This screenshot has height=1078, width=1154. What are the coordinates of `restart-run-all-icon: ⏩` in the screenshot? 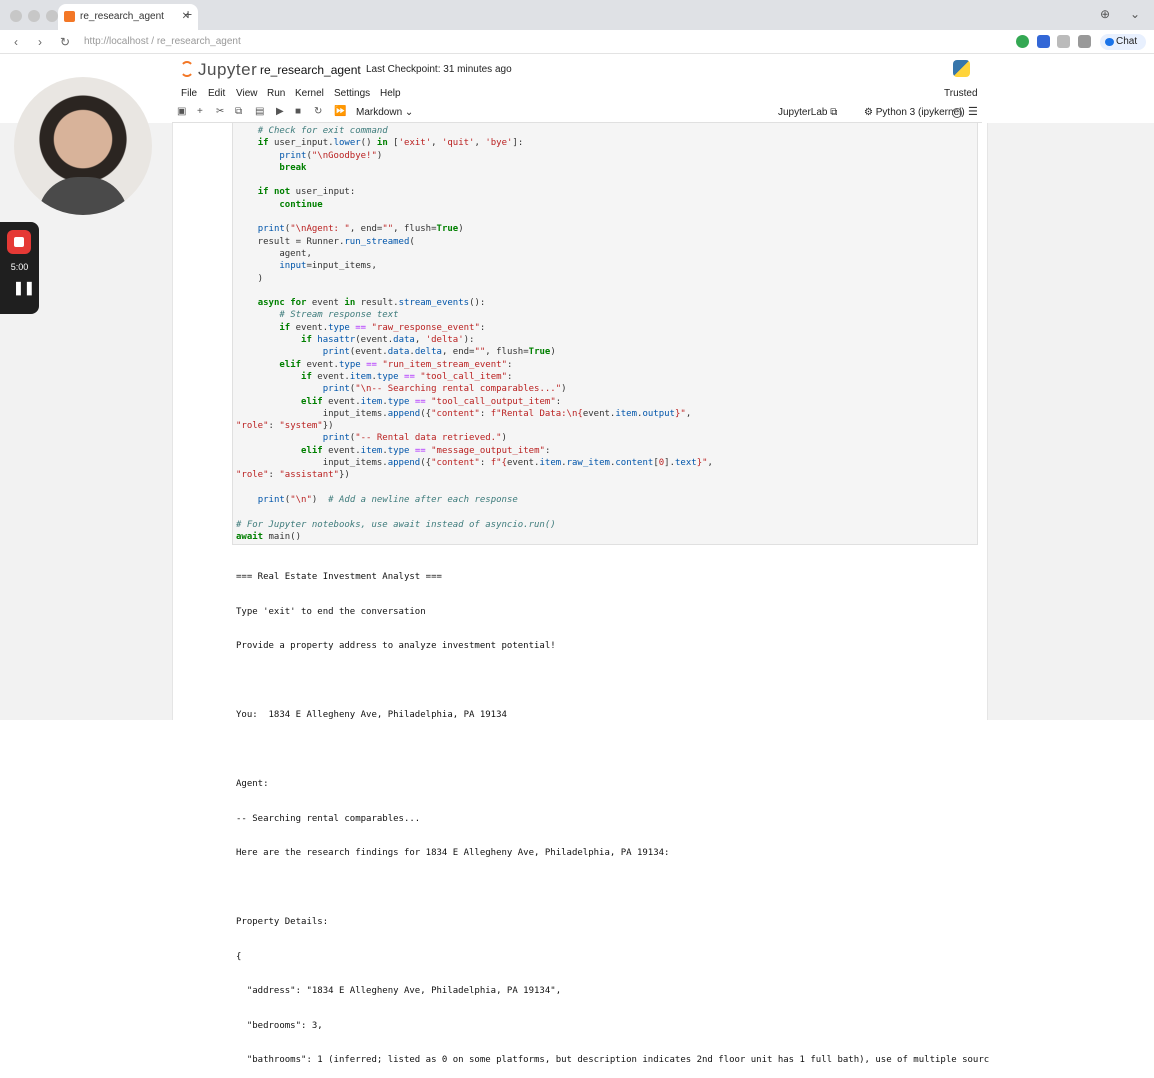 It's located at (340, 111).